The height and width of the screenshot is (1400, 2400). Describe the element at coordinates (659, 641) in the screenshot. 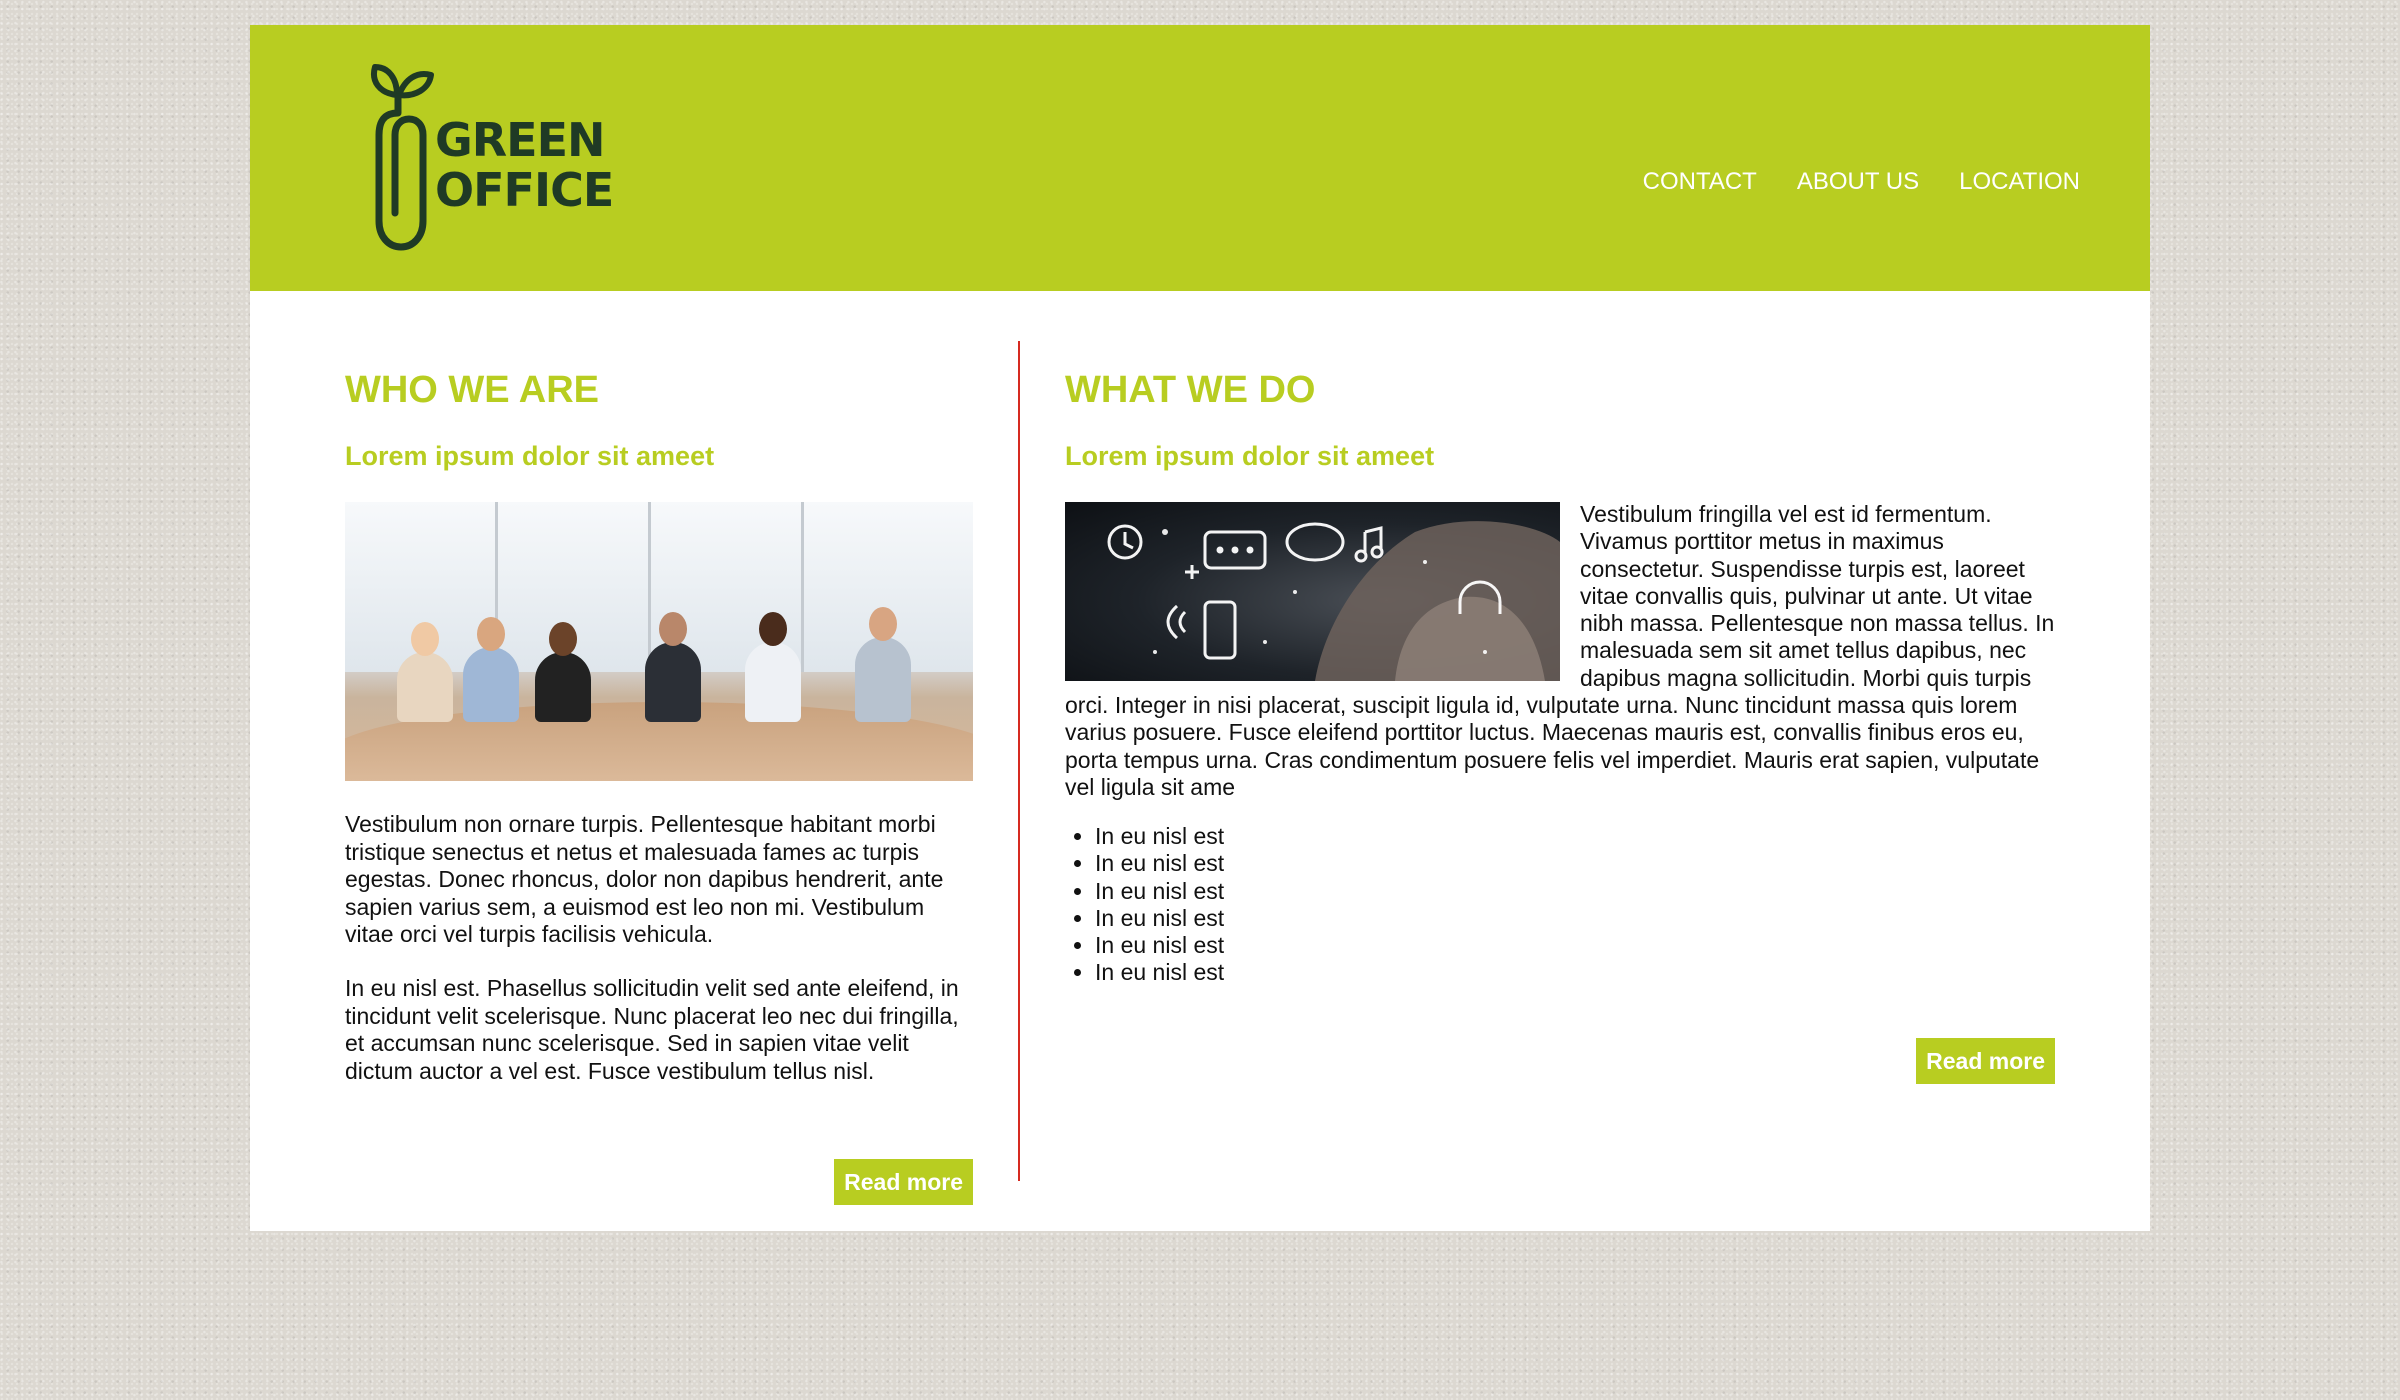

I see `team-photo` at that location.